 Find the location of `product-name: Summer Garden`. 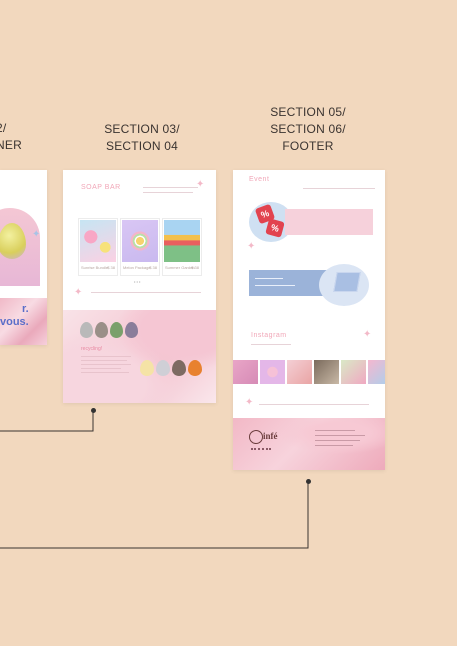

product-name: Summer Garden is located at coordinates (180, 267).